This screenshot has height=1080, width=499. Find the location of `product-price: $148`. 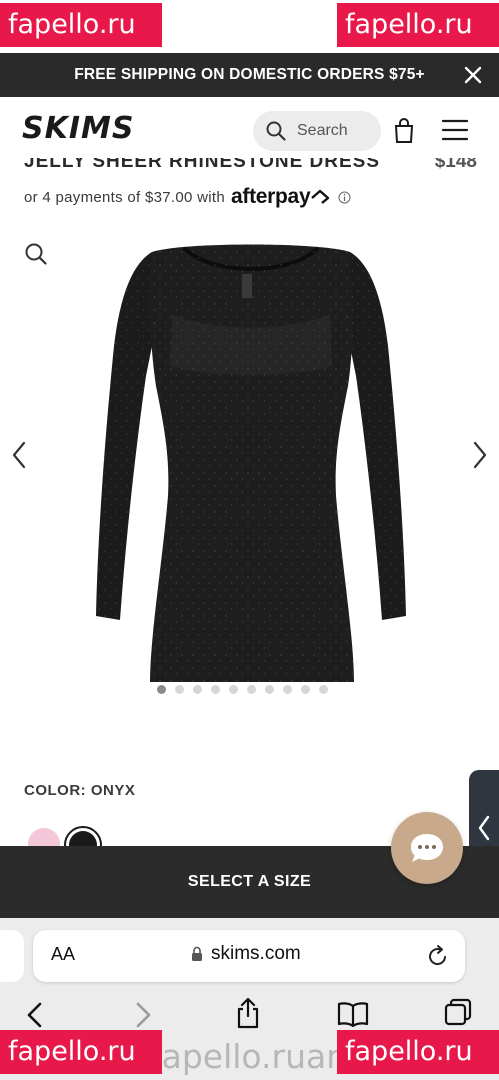

product-price: $148 is located at coordinates (455, 164).